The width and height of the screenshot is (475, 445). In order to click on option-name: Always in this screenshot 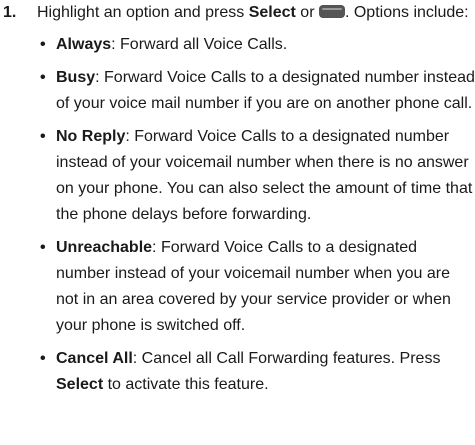, I will do `click(84, 44)`.